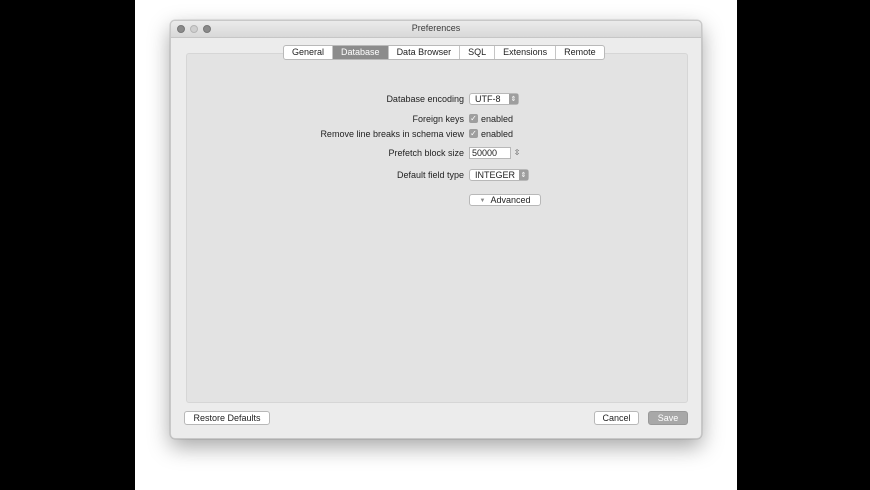  I want to click on cancel-button: Cancel, so click(616, 418).